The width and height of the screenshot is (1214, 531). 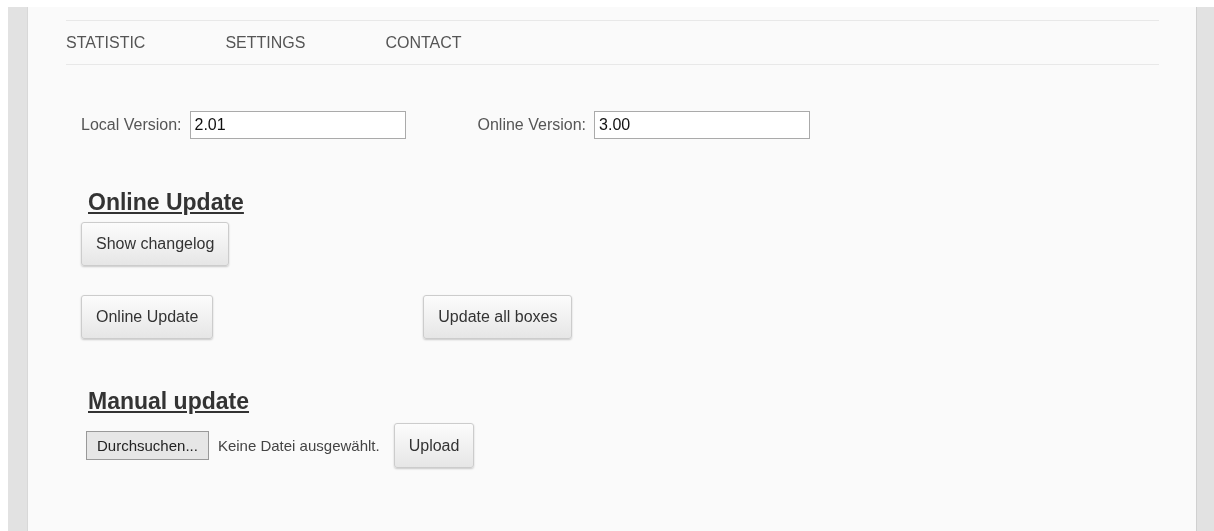 I want to click on update-button: Update all boxes, so click(x=498, y=317).